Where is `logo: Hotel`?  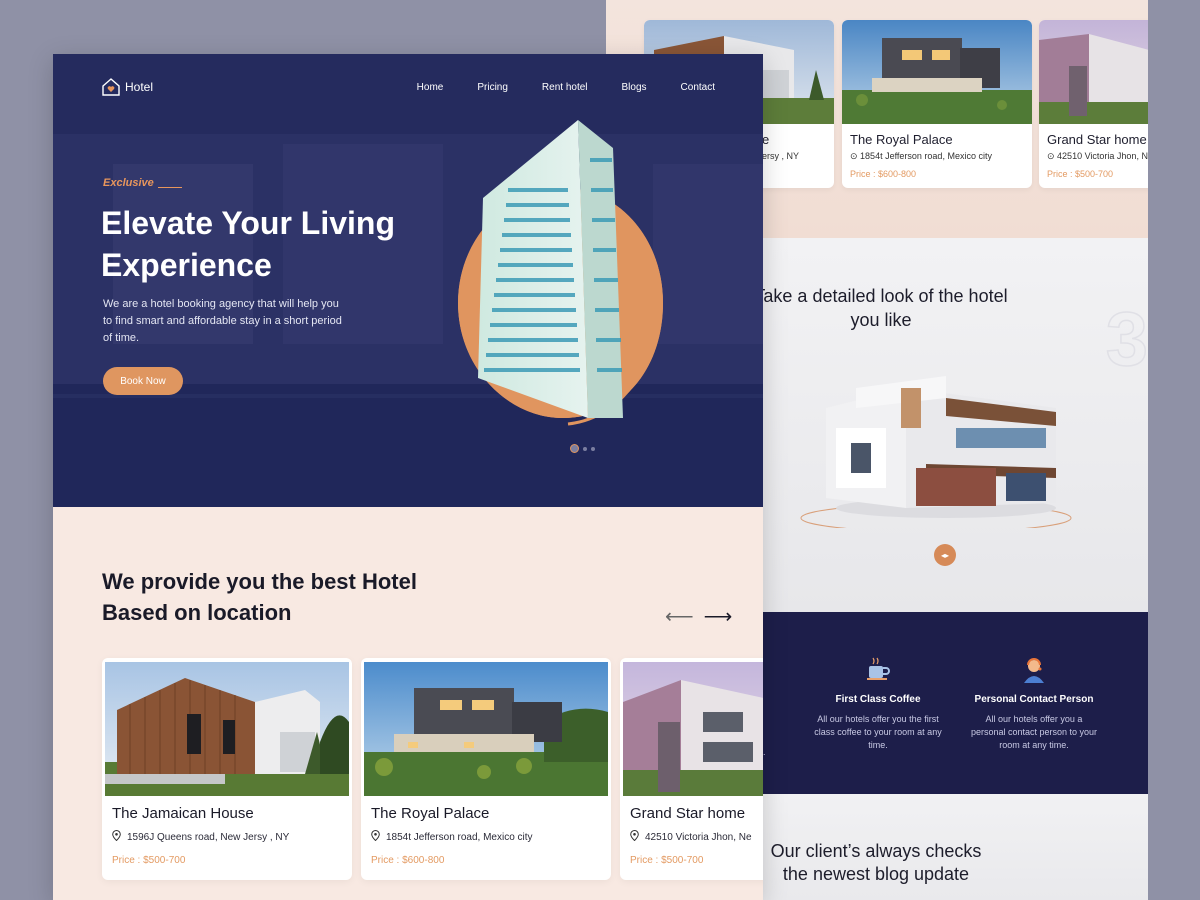
logo: Hotel is located at coordinates (127, 87).